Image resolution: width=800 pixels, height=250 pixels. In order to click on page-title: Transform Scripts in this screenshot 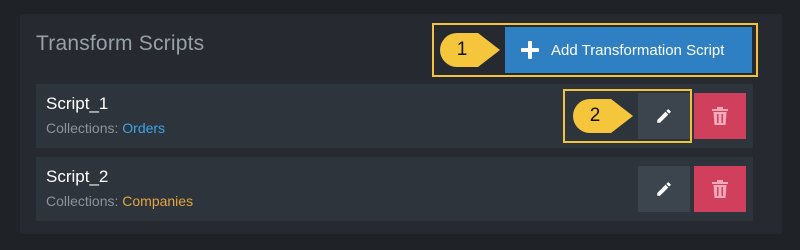, I will do `click(120, 43)`.